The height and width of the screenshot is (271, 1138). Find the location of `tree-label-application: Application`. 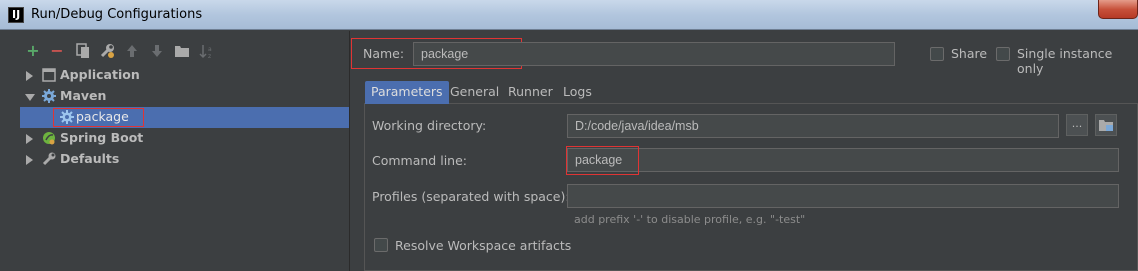

tree-label-application: Application is located at coordinates (100, 74).